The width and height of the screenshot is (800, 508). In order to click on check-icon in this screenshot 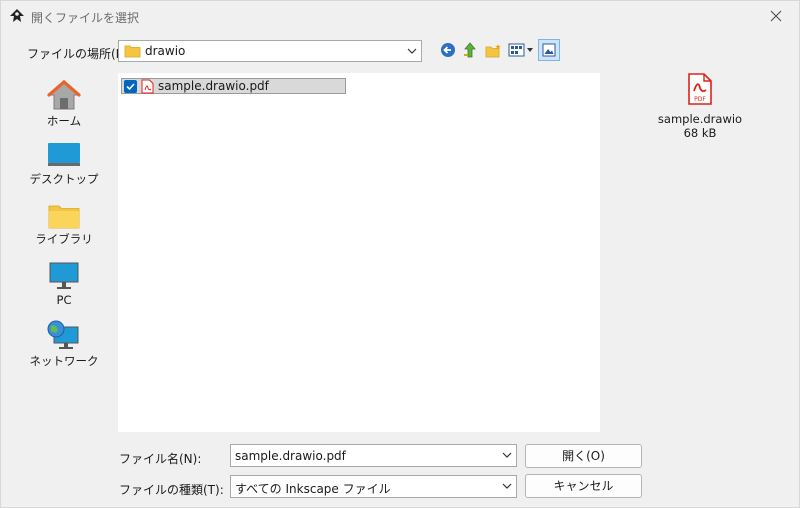, I will do `click(130, 87)`.